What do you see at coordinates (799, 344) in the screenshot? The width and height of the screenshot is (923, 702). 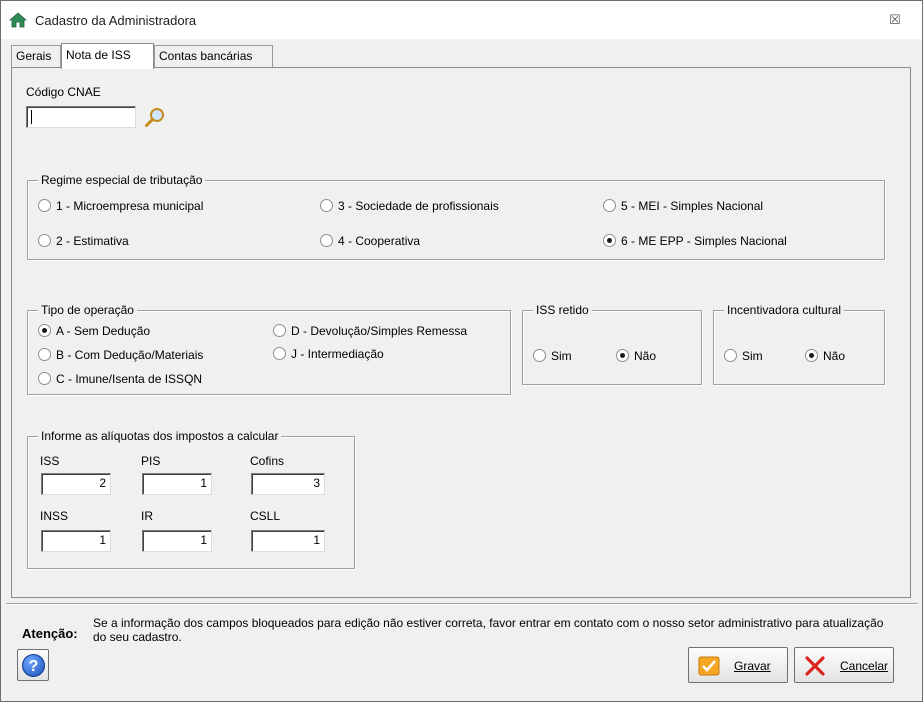 I see `incentivadora-group: Incentivadora cultural Sim Não` at bounding box center [799, 344].